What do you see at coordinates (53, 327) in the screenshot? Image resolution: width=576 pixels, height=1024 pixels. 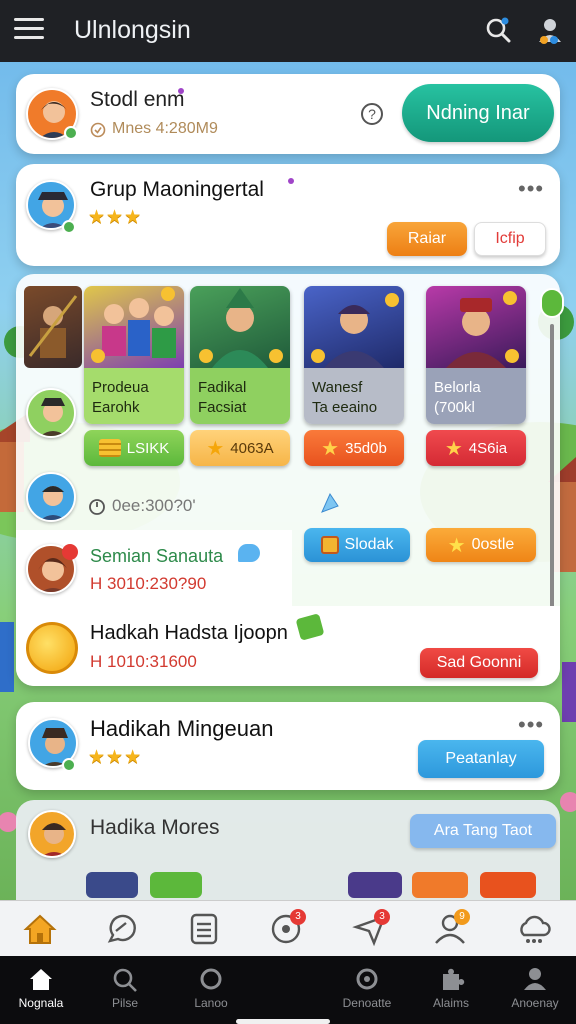 I see `game-thumbnail` at bounding box center [53, 327].